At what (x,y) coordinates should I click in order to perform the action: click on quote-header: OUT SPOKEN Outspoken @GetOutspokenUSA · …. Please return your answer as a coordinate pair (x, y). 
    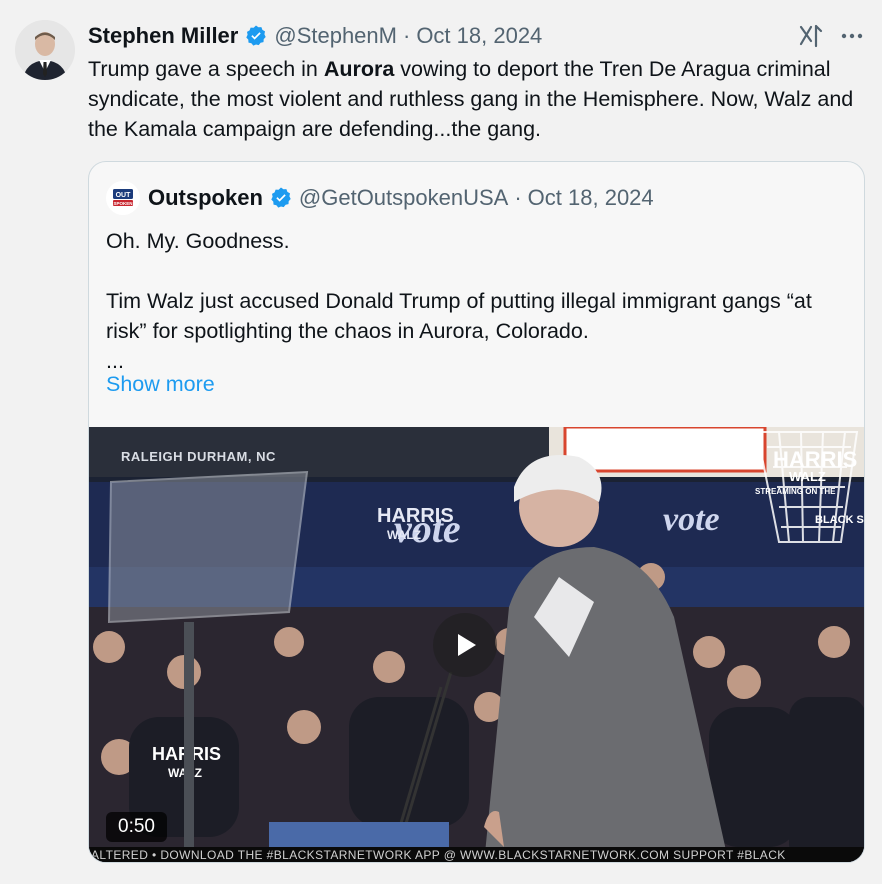
    Looking at the image, I should click on (380, 198).